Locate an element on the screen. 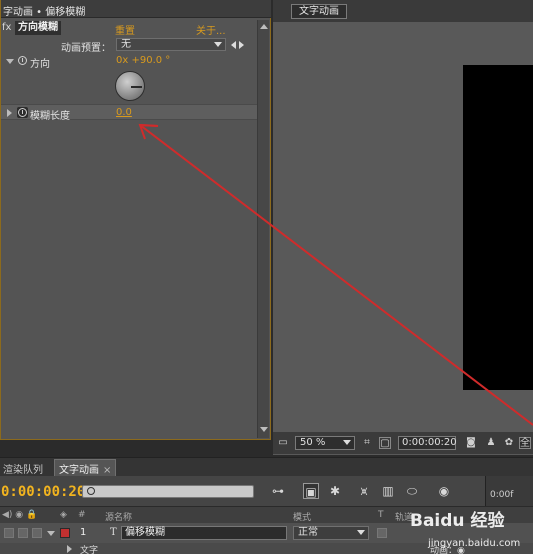 The image size is (533, 554). baidu-watermark: Baidu 经验 jingyan.baidu.com is located at coordinates (470, 526).